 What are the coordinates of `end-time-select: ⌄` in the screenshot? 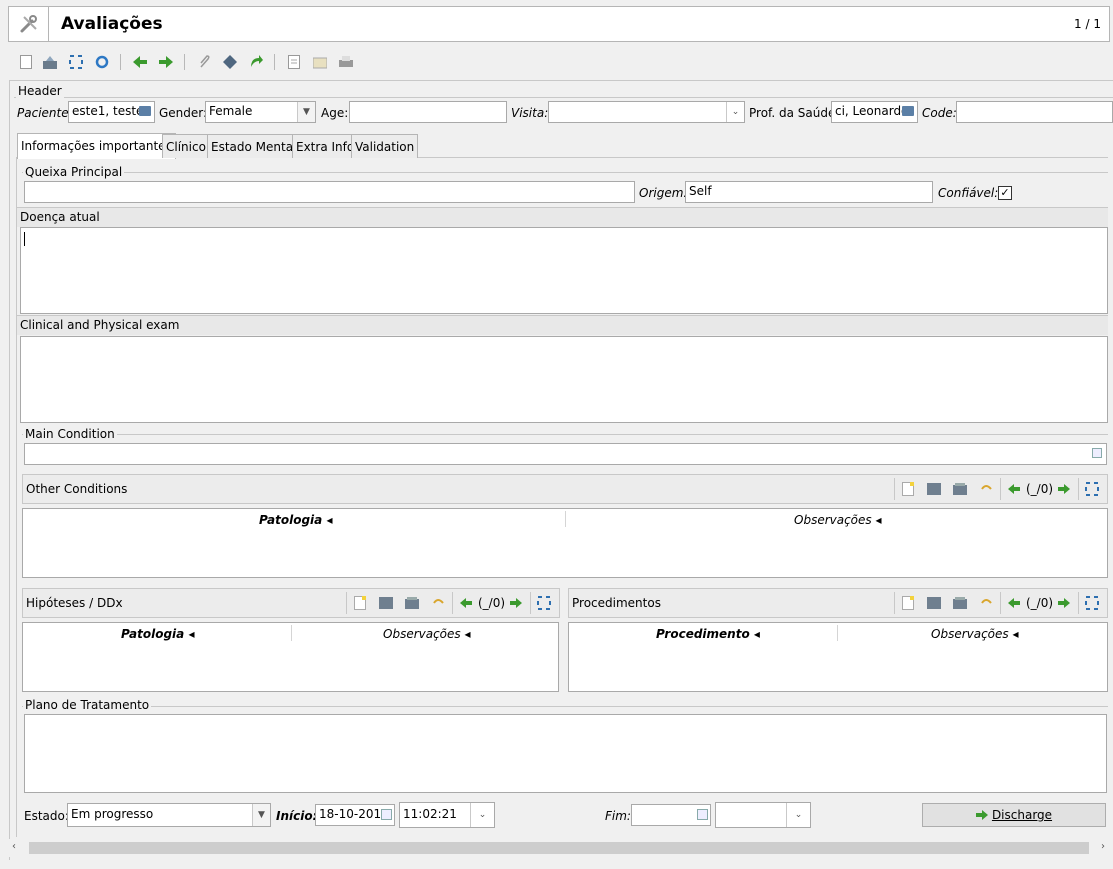 It's located at (763, 815).